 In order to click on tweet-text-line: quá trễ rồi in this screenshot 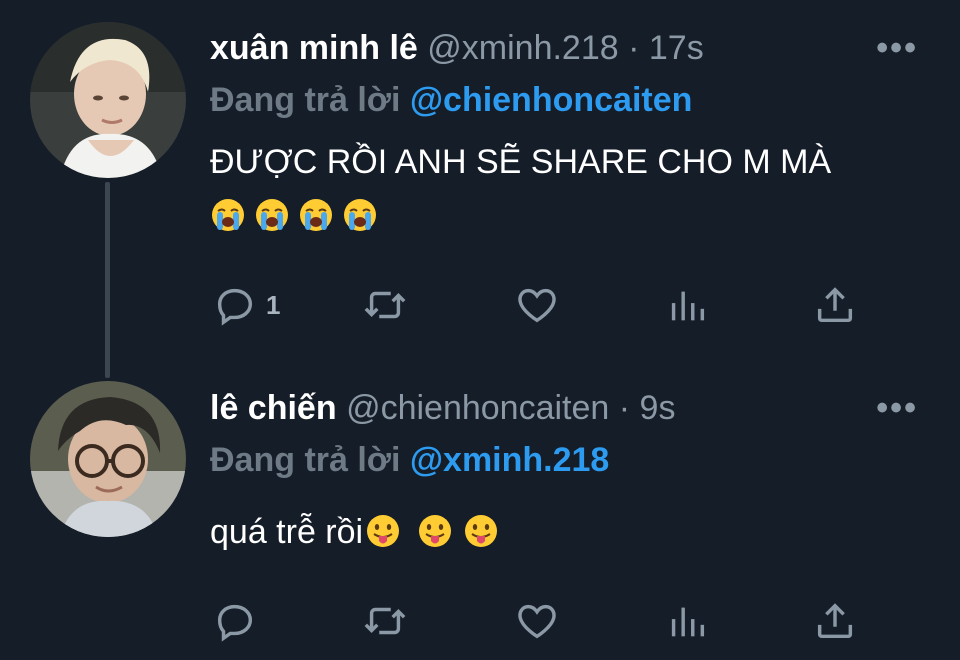, I will do `click(287, 532)`.